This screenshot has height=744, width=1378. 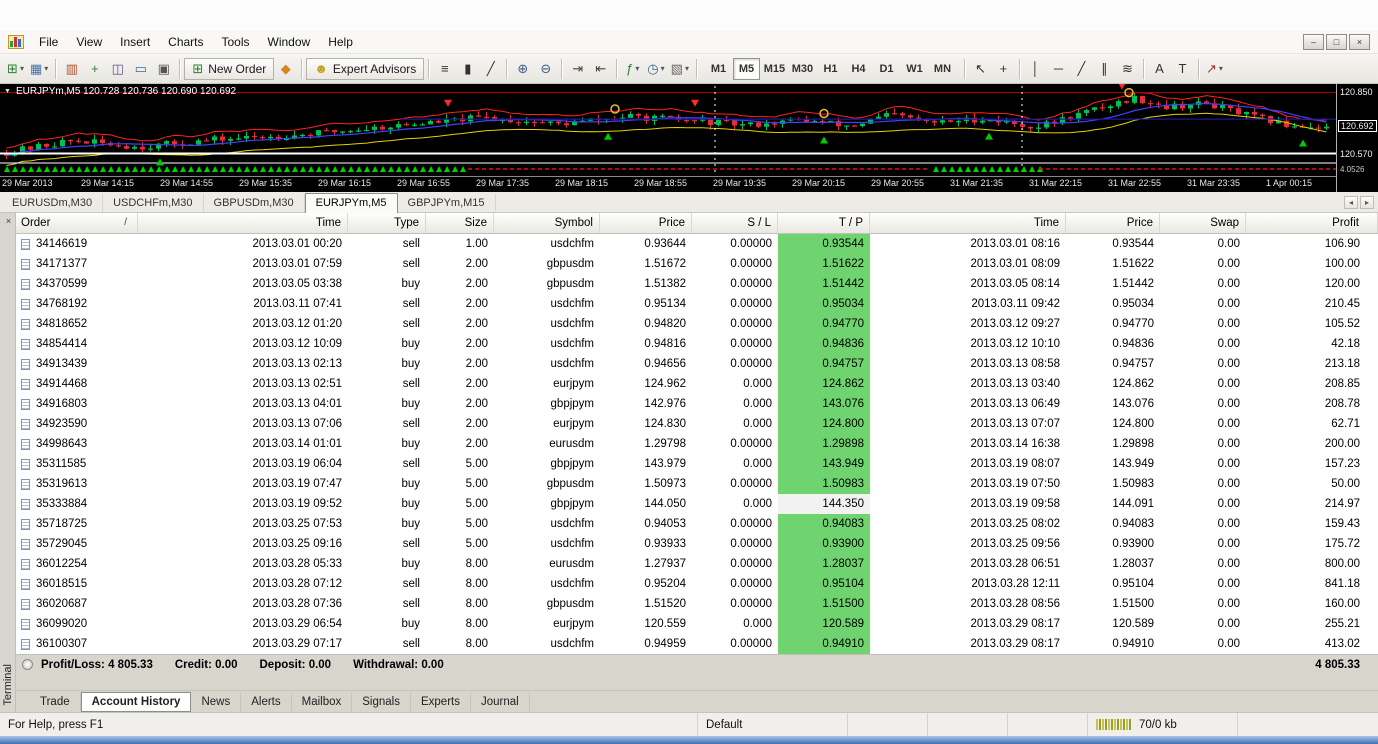 I want to click on new-order-button: ⊞ New Order, so click(x=229, y=68).